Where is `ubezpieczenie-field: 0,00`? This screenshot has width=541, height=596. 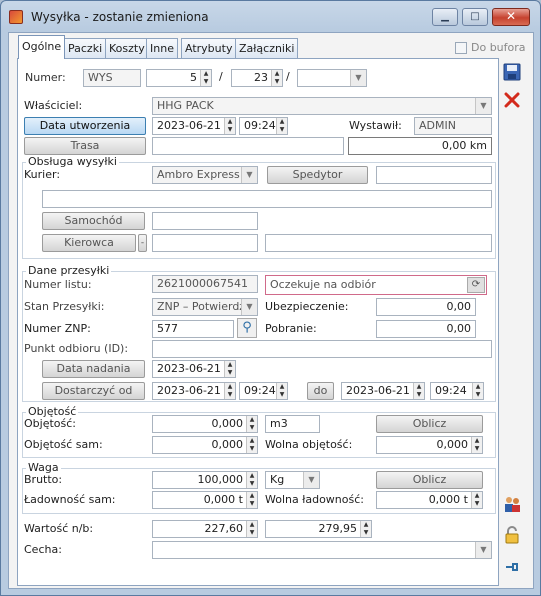
ubezpieczenie-field: 0,00 is located at coordinates (426, 307).